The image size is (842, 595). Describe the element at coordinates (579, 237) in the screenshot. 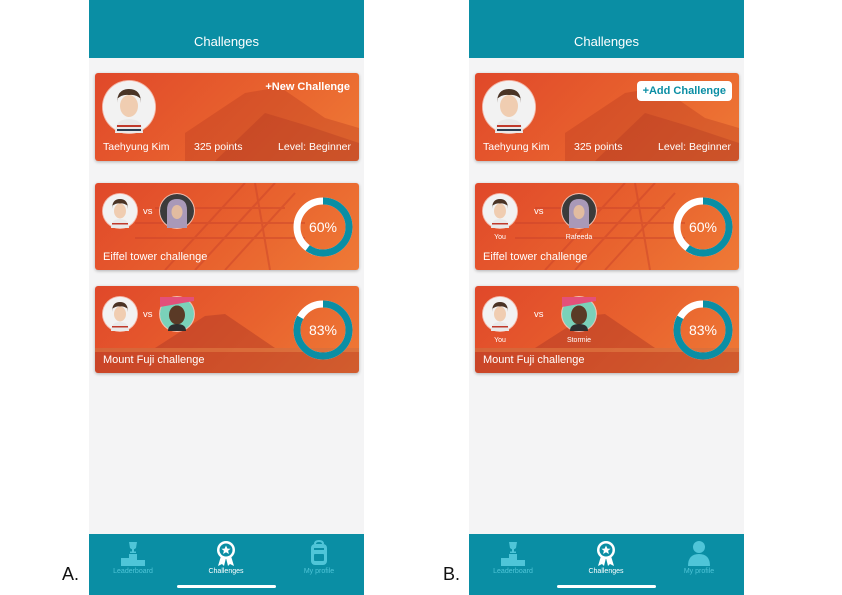

I see `opponent-label: Rafeeda` at that location.